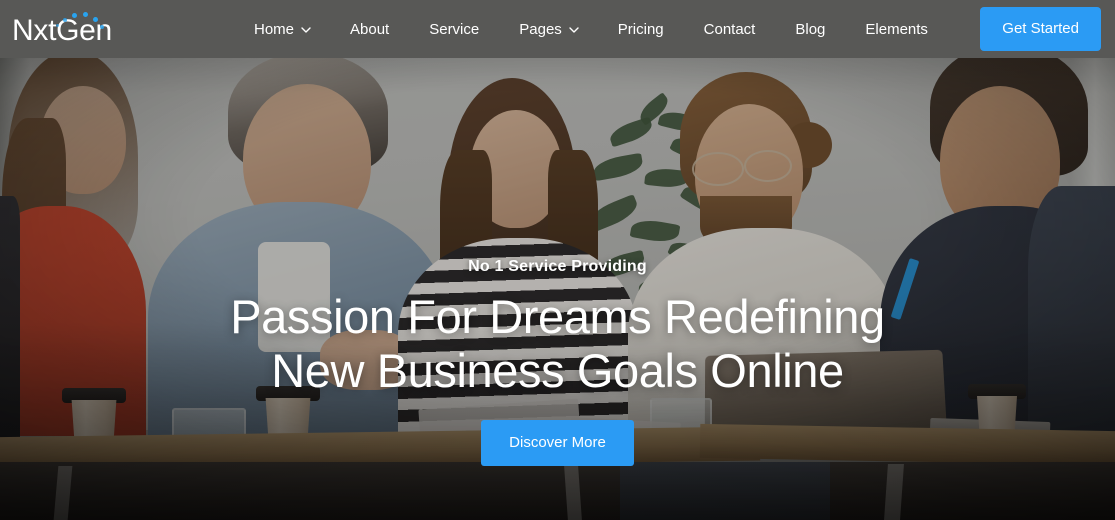  What do you see at coordinates (557, 316) in the screenshot?
I see `hero-headline-line-1: Passion For Dreams Redefining` at bounding box center [557, 316].